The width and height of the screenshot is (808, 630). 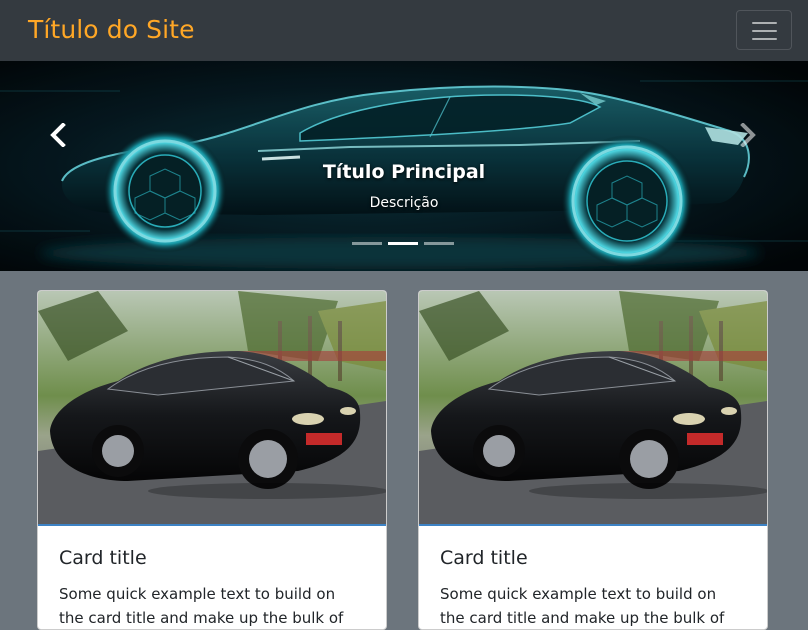 What do you see at coordinates (404, 172) in the screenshot?
I see `carousel-caption-title: Título Principal` at bounding box center [404, 172].